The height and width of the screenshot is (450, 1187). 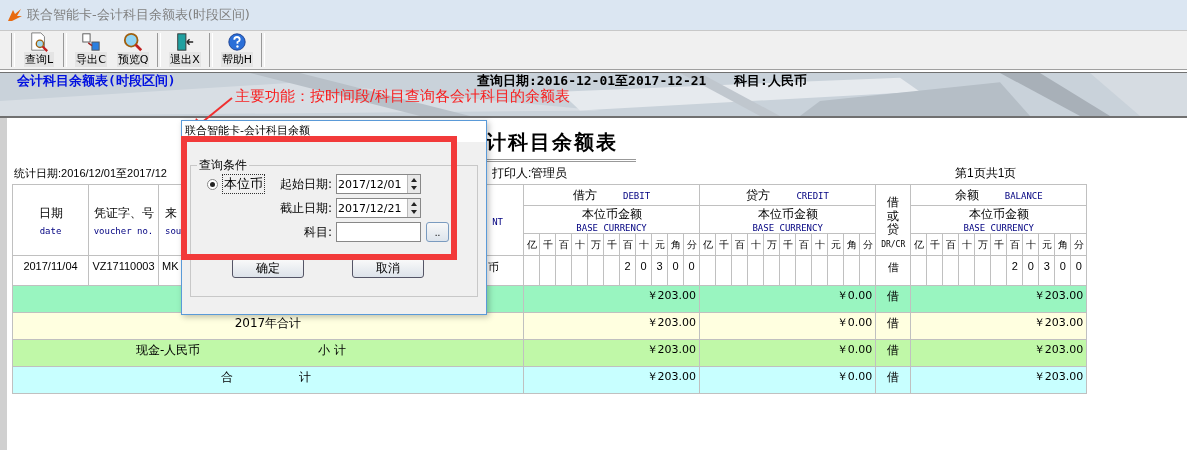 I want to click on toolbar-button: 查询L, so click(x=39, y=50).